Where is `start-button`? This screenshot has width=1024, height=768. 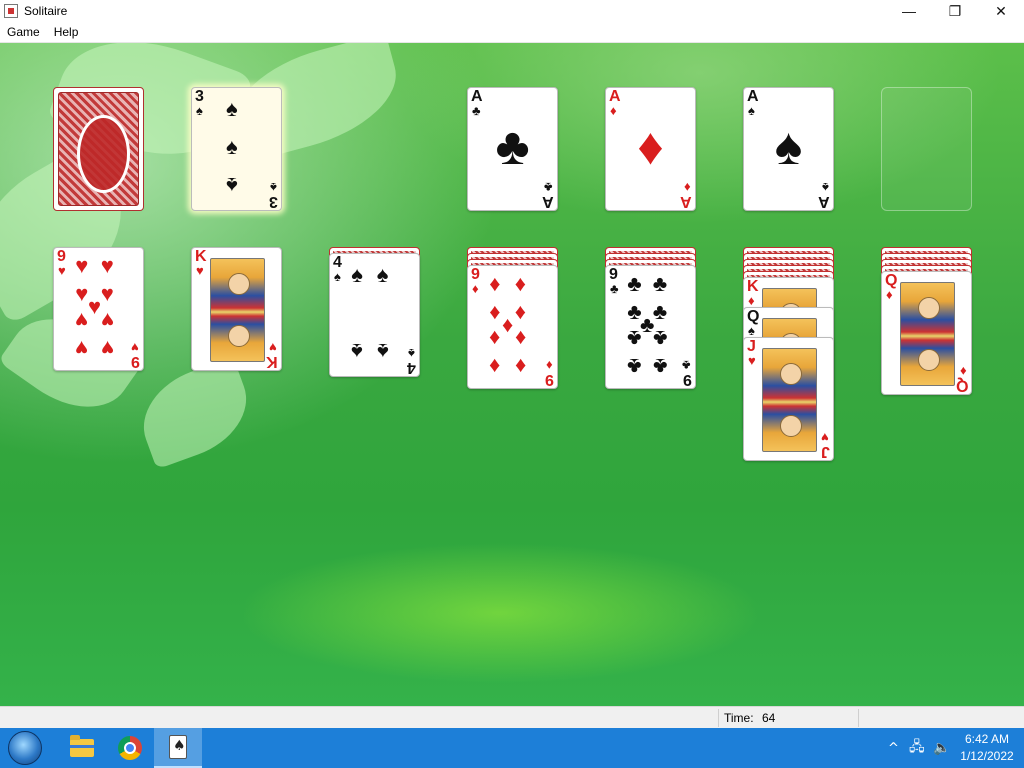 start-button is located at coordinates (25, 748).